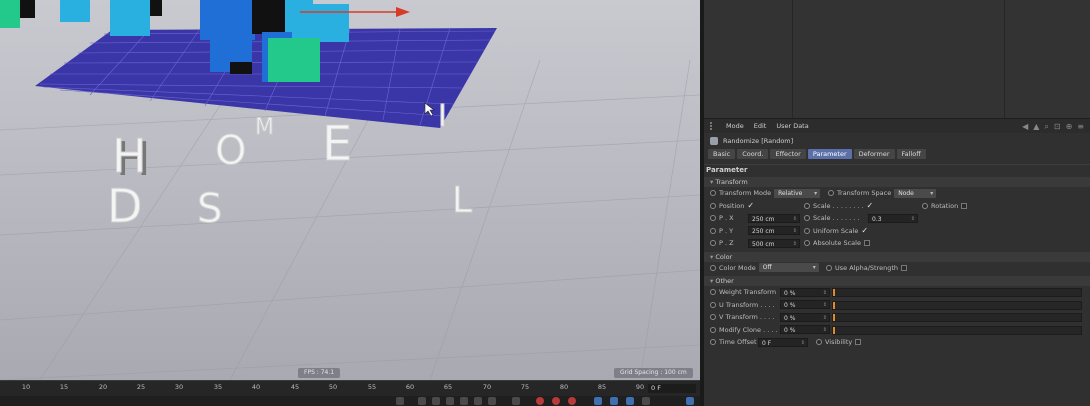 This screenshot has width=1090, height=406. What do you see at coordinates (748, 292) in the screenshot?
I see `weight-transform-label: Weight Transform` at bounding box center [748, 292].